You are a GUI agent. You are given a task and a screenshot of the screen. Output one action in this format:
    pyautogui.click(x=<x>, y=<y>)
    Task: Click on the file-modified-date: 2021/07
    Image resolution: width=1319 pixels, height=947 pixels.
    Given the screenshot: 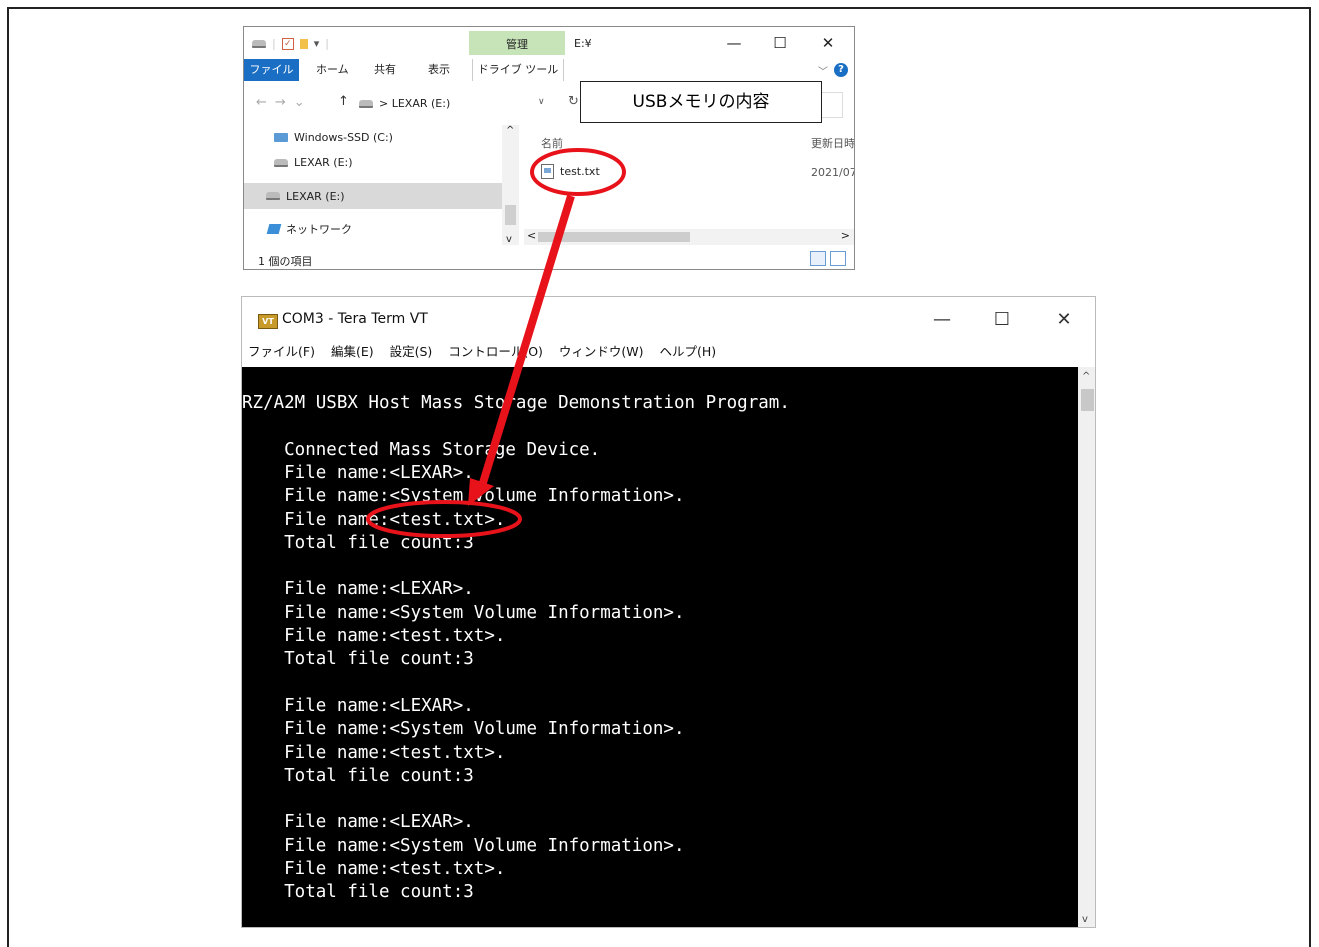 What is the action you would take?
    pyautogui.click(x=833, y=172)
    